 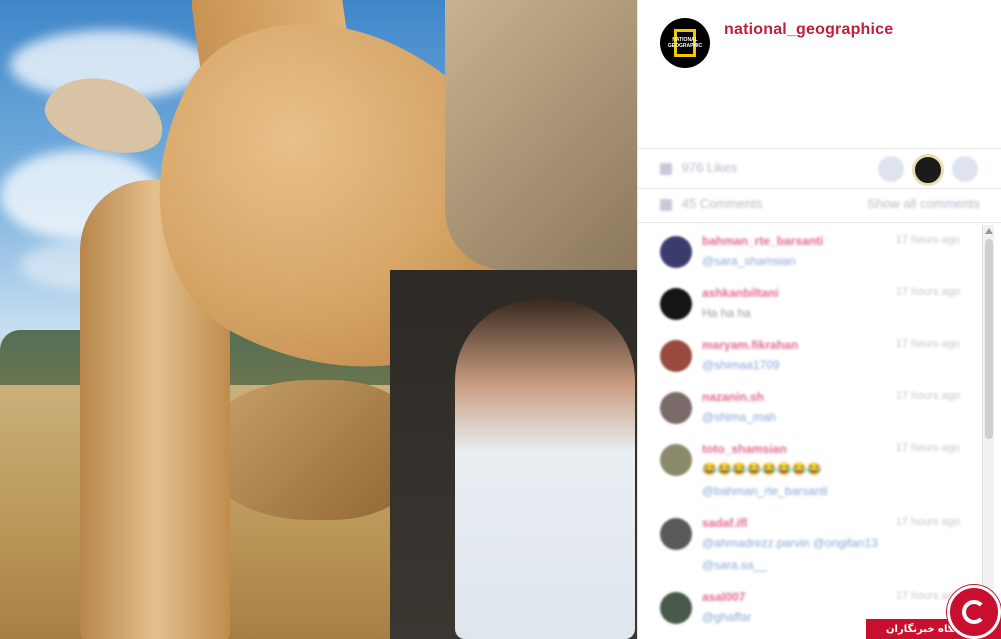 What do you see at coordinates (733, 397) in the screenshot?
I see `commenter-username: nazanin.sh` at bounding box center [733, 397].